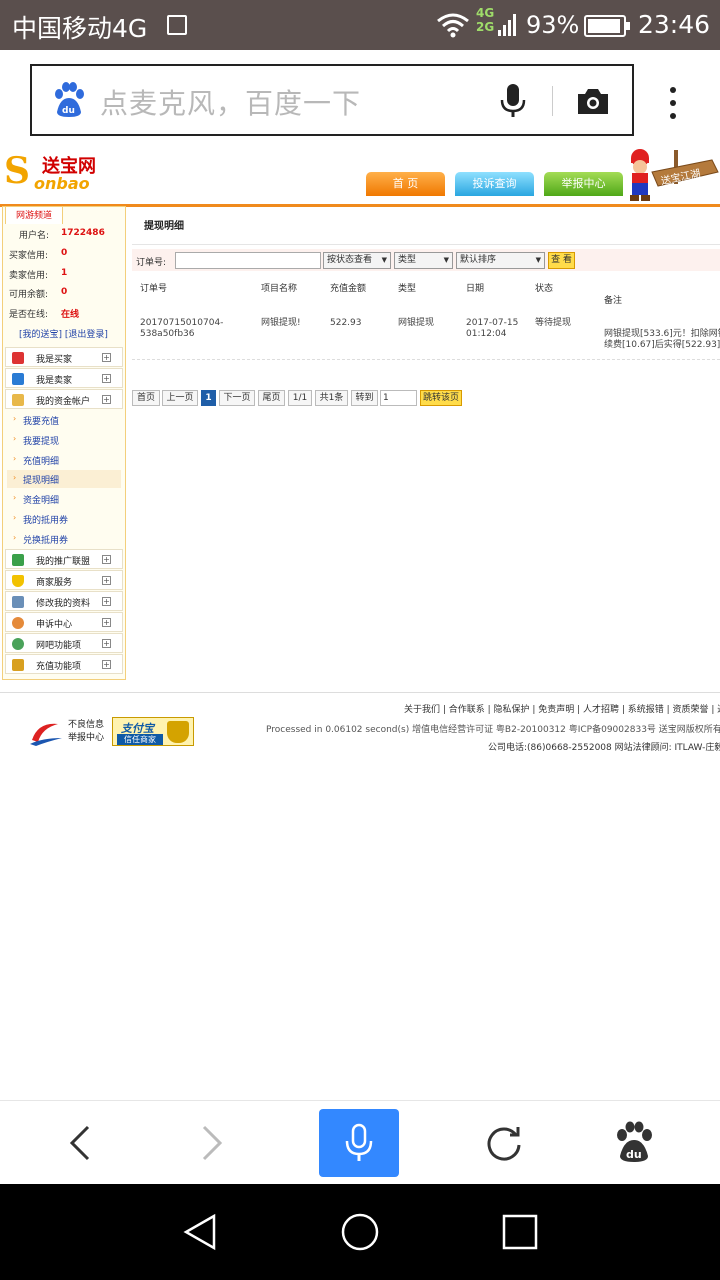 The width and height of the screenshot is (720, 1280). I want to click on seller-credit-value: 1, so click(64, 273).